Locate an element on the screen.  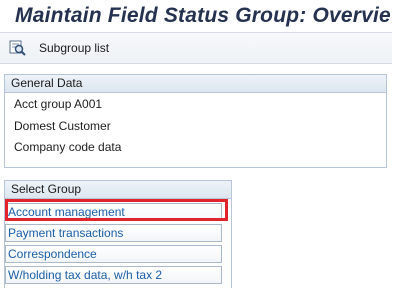
company-code-text: Company code data is located at coordinates (68, 147).